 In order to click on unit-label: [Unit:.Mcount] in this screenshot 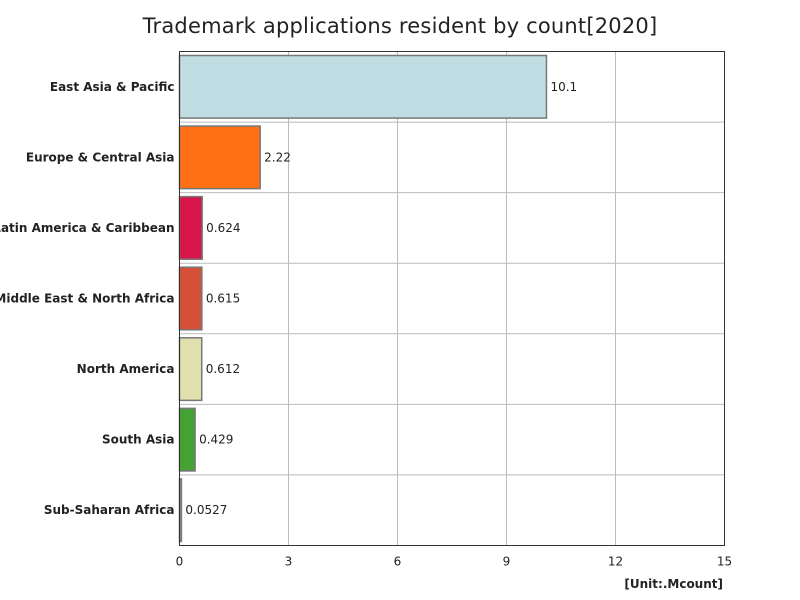, I will do `click(673, 584)`.